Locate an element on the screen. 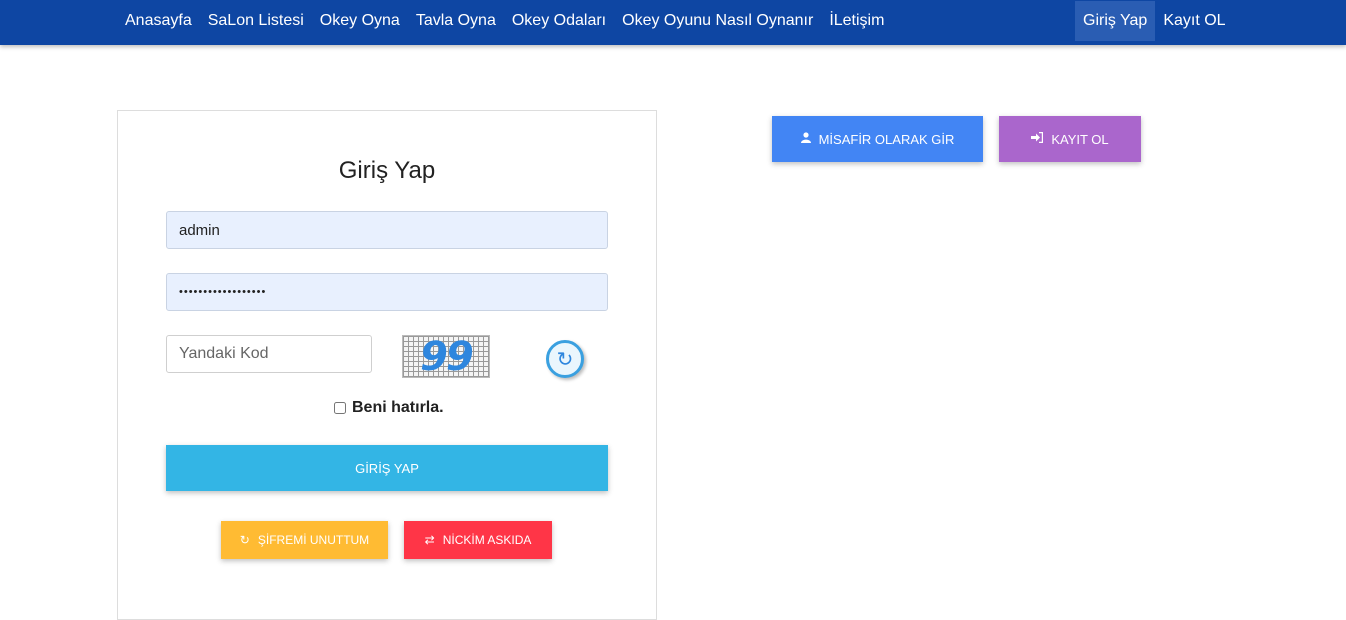 The height and width of the screenshot is (620, 1346). nav-link-contact: İLetişim is located at coordinates (856, 20).